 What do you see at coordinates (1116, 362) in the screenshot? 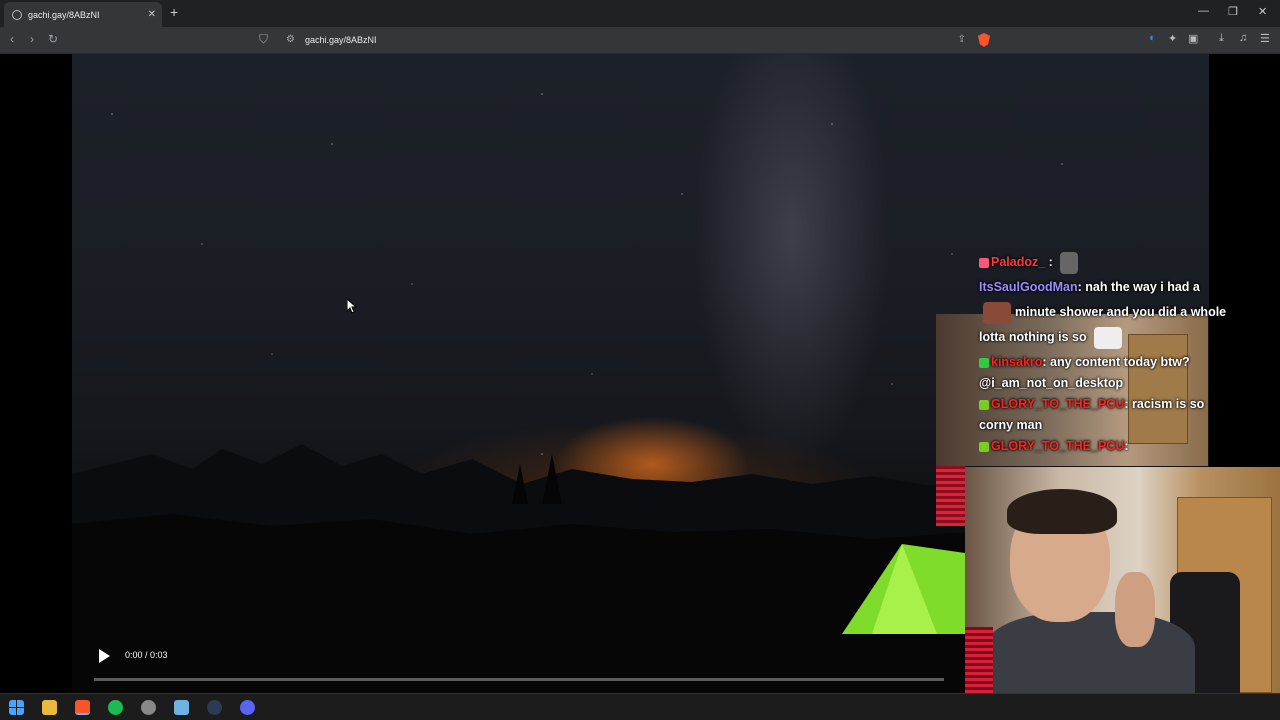
I see `chat-text: : any content today btw?` at bounding box center [1116, 362].